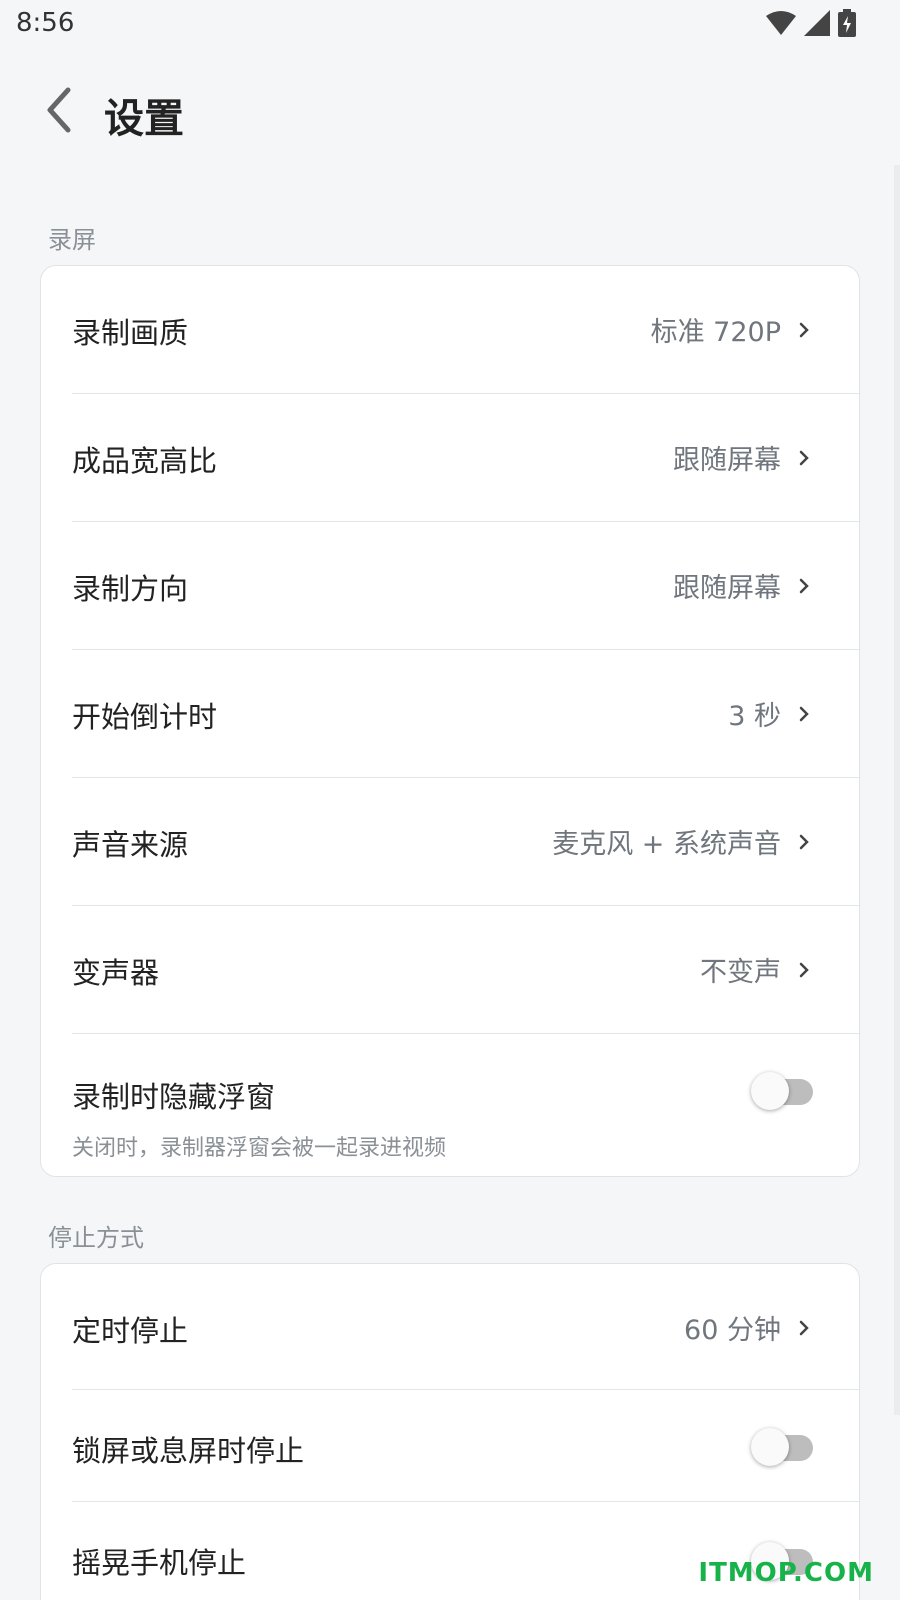 The width and height of the screenshot is (900, 1600). What do you see at coordinates (465, 970) in the screenshot?
I see `setting-row-voice-changer: 变声器 不变声` at bounding box center [465, 970].